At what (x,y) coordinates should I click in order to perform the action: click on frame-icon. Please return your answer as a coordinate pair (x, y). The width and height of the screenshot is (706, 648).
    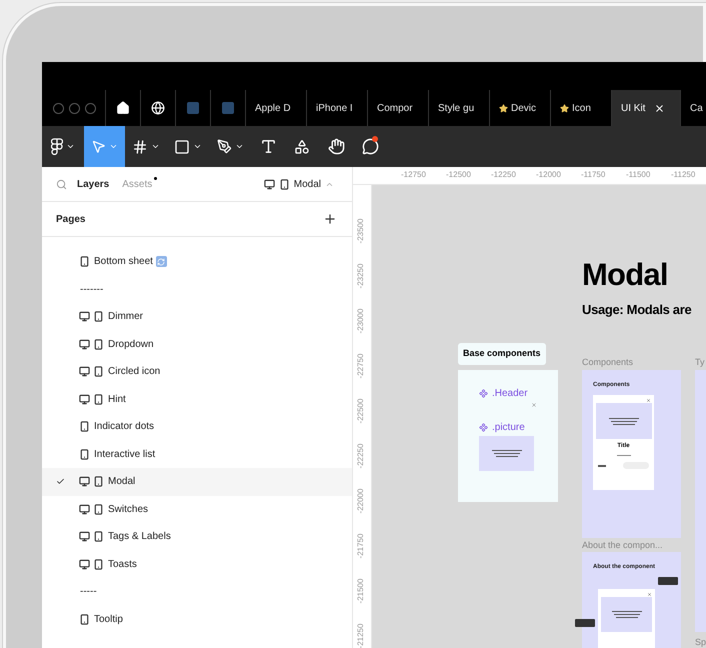
    Looking at the image, I should click on (140, 146).